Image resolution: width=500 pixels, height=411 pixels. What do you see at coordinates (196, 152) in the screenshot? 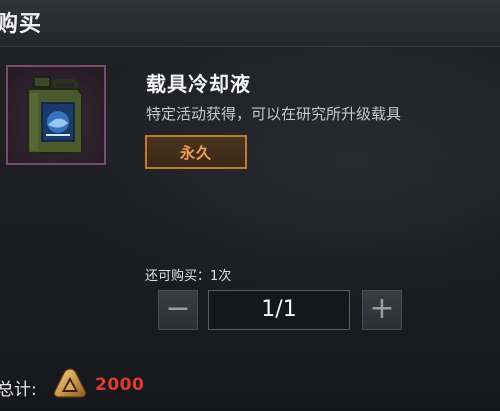
I see `duration-option-permanent: 永久` at bounding box center [196, 152].